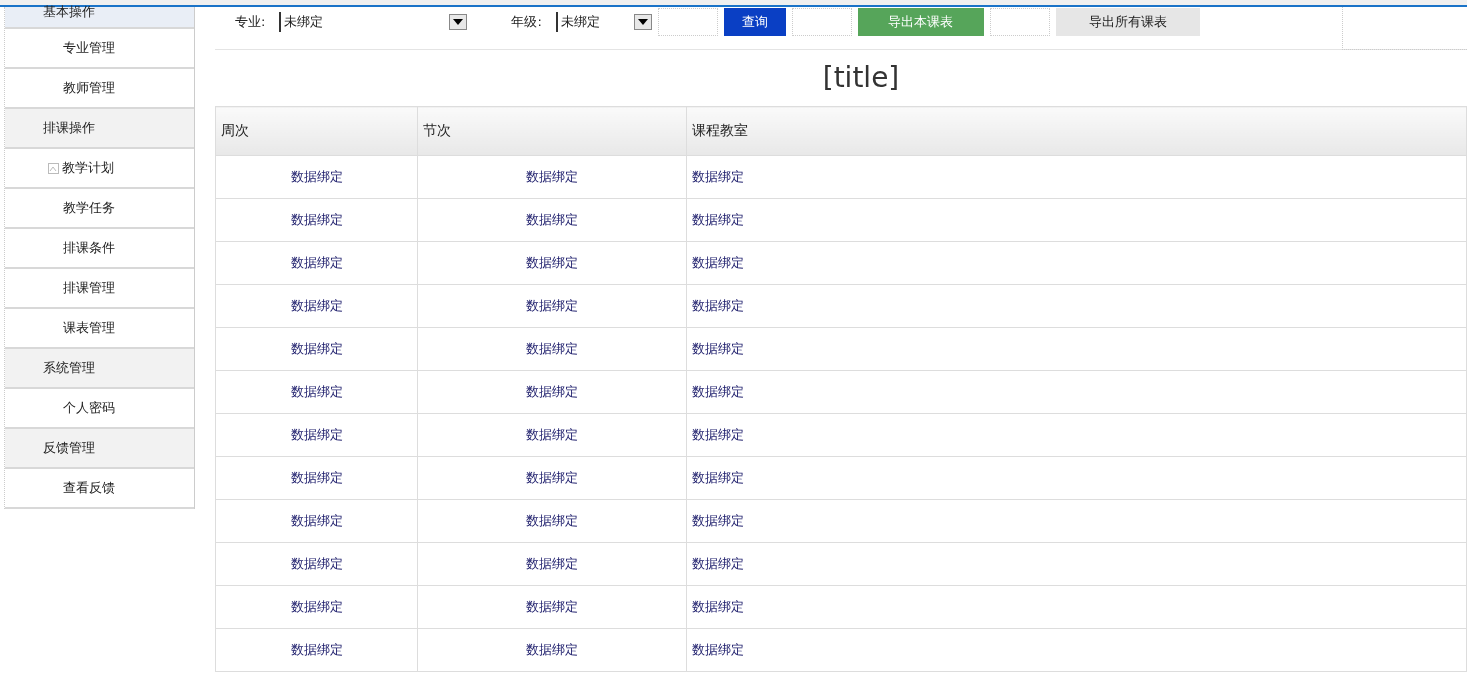  Describe the element at coordinates (1076, 131) in the screenshot. I see `column-header: 课程教室` at that location.